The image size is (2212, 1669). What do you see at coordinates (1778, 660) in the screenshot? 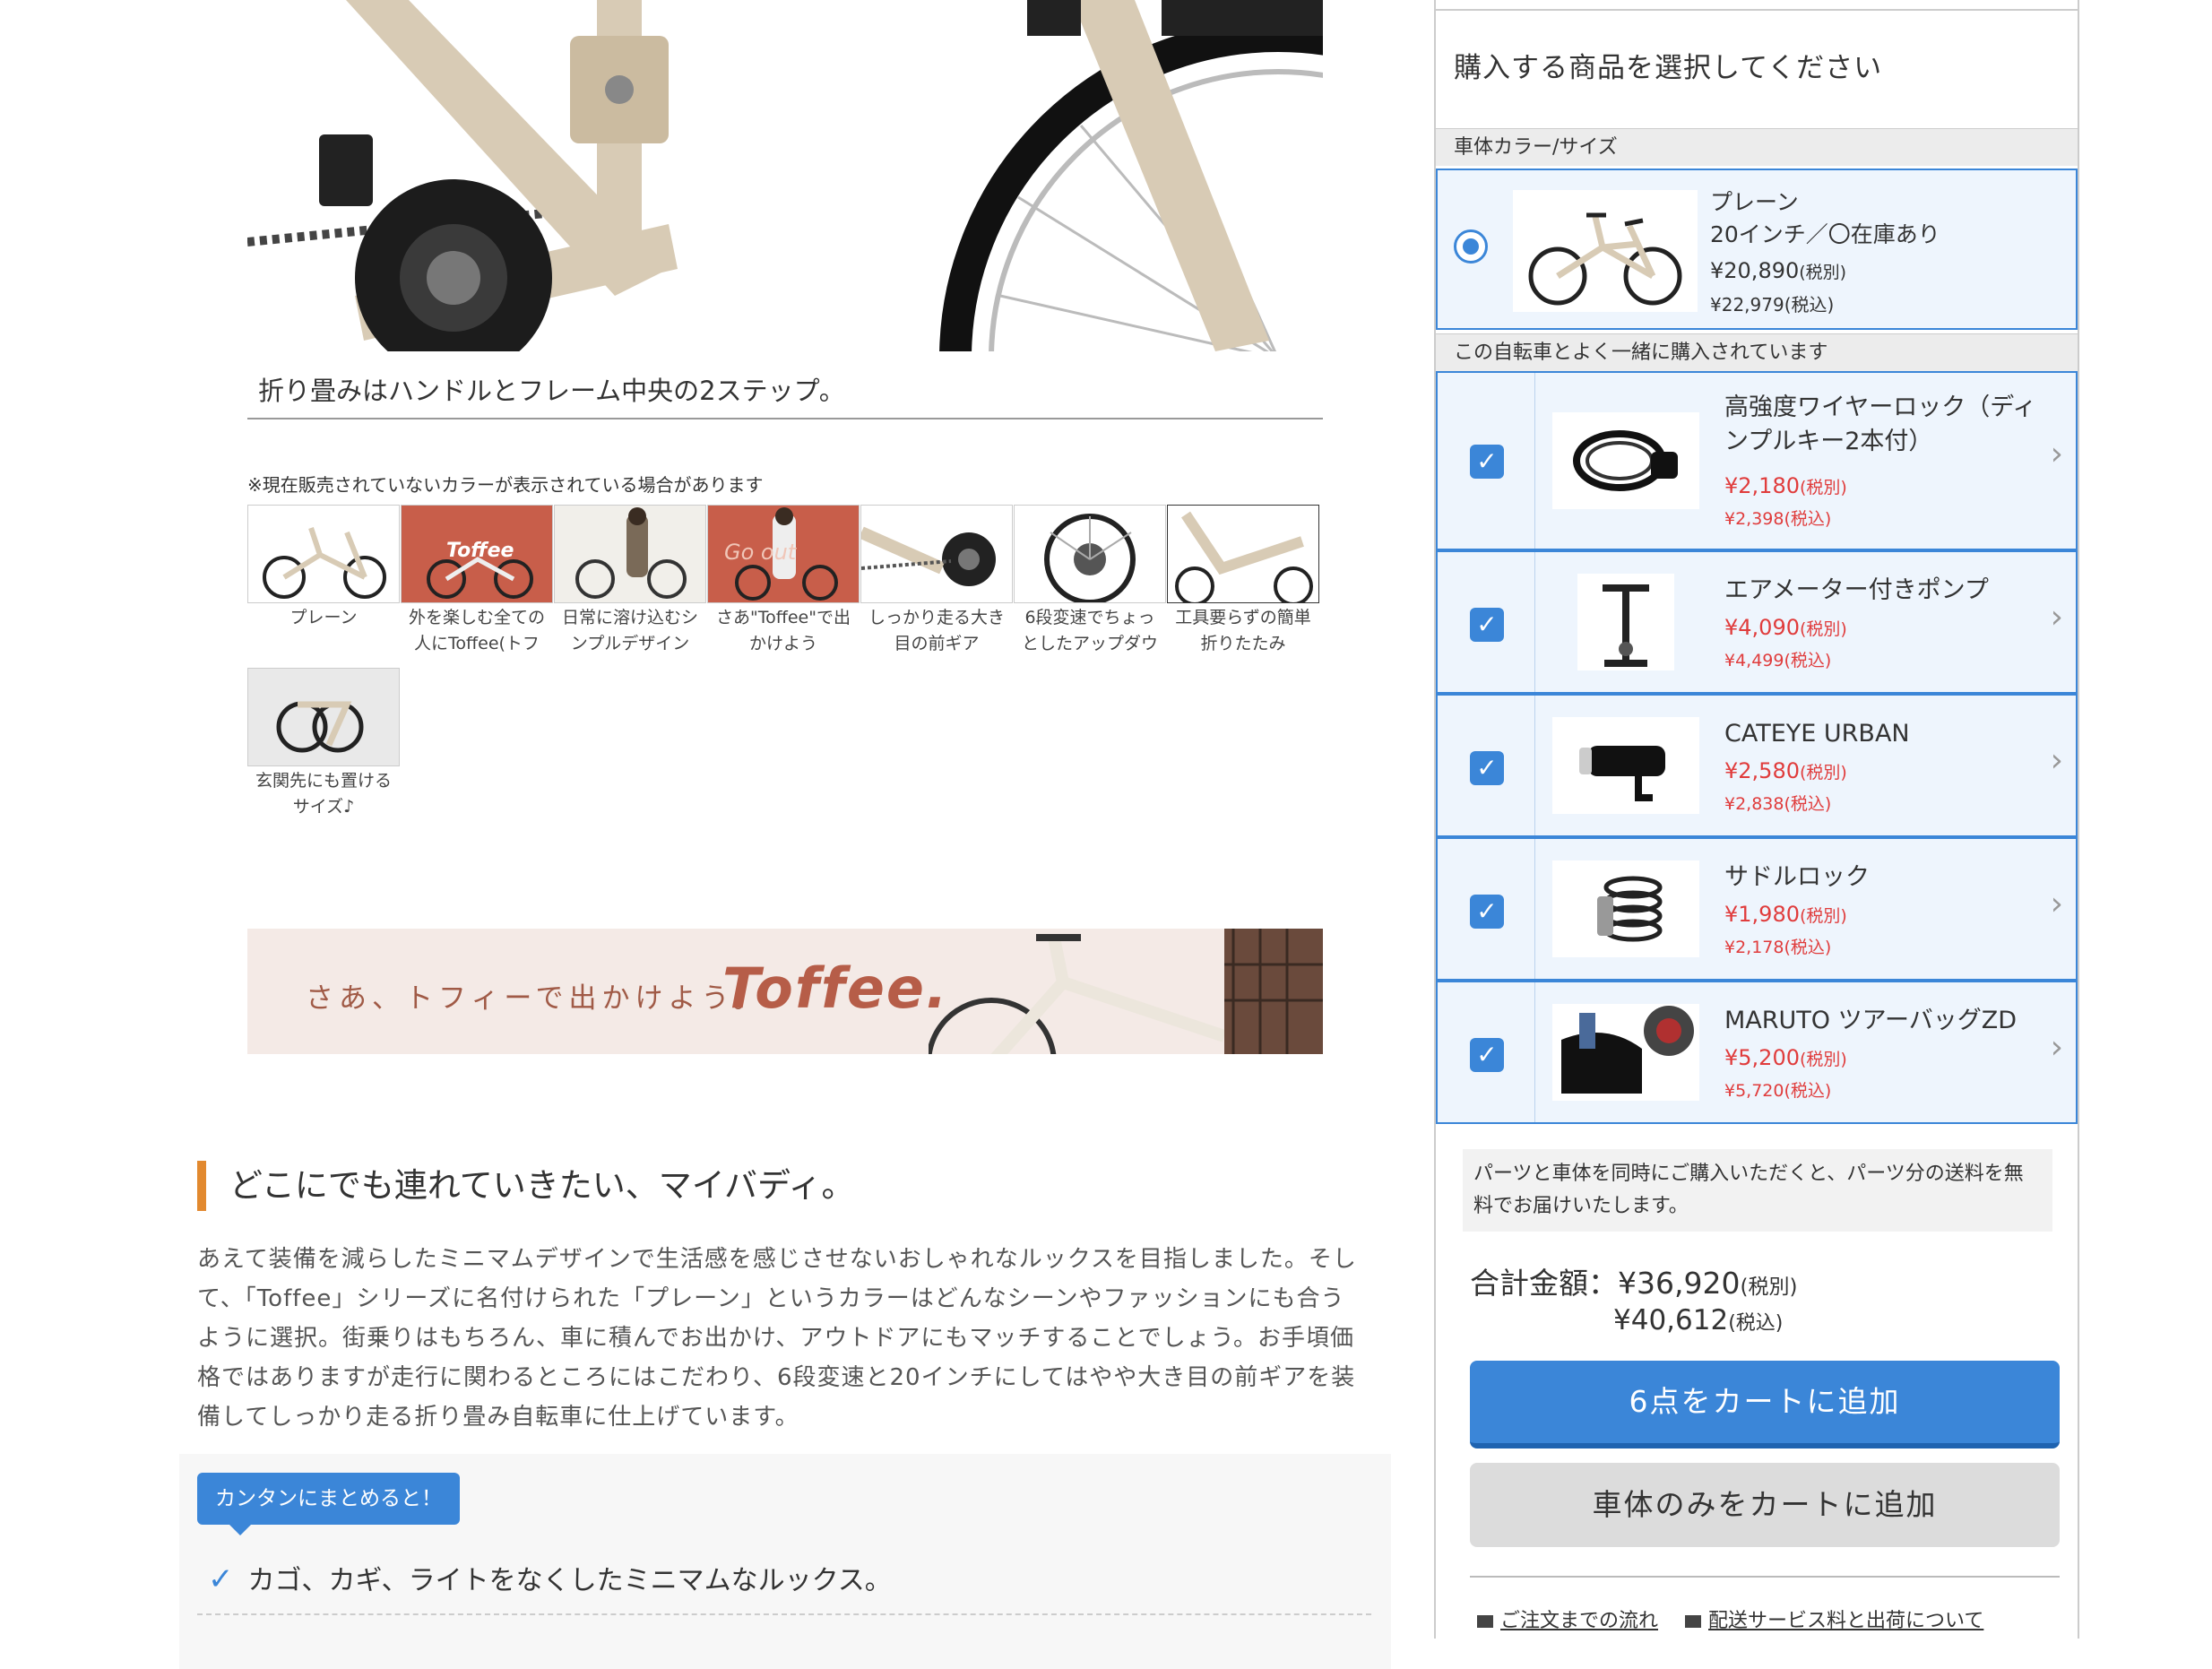
I see `accessory-price-in: ¥4,499(税込)` at bounding box center [1778, 660].